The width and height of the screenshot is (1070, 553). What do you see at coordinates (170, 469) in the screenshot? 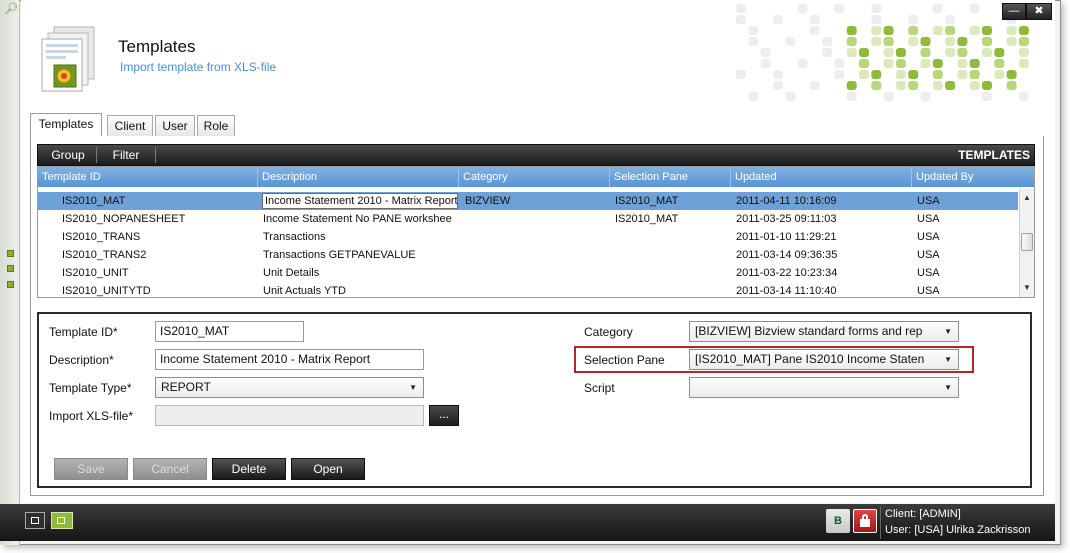
I see `cancel-button: Cancel` at bounding box center [170, 469].